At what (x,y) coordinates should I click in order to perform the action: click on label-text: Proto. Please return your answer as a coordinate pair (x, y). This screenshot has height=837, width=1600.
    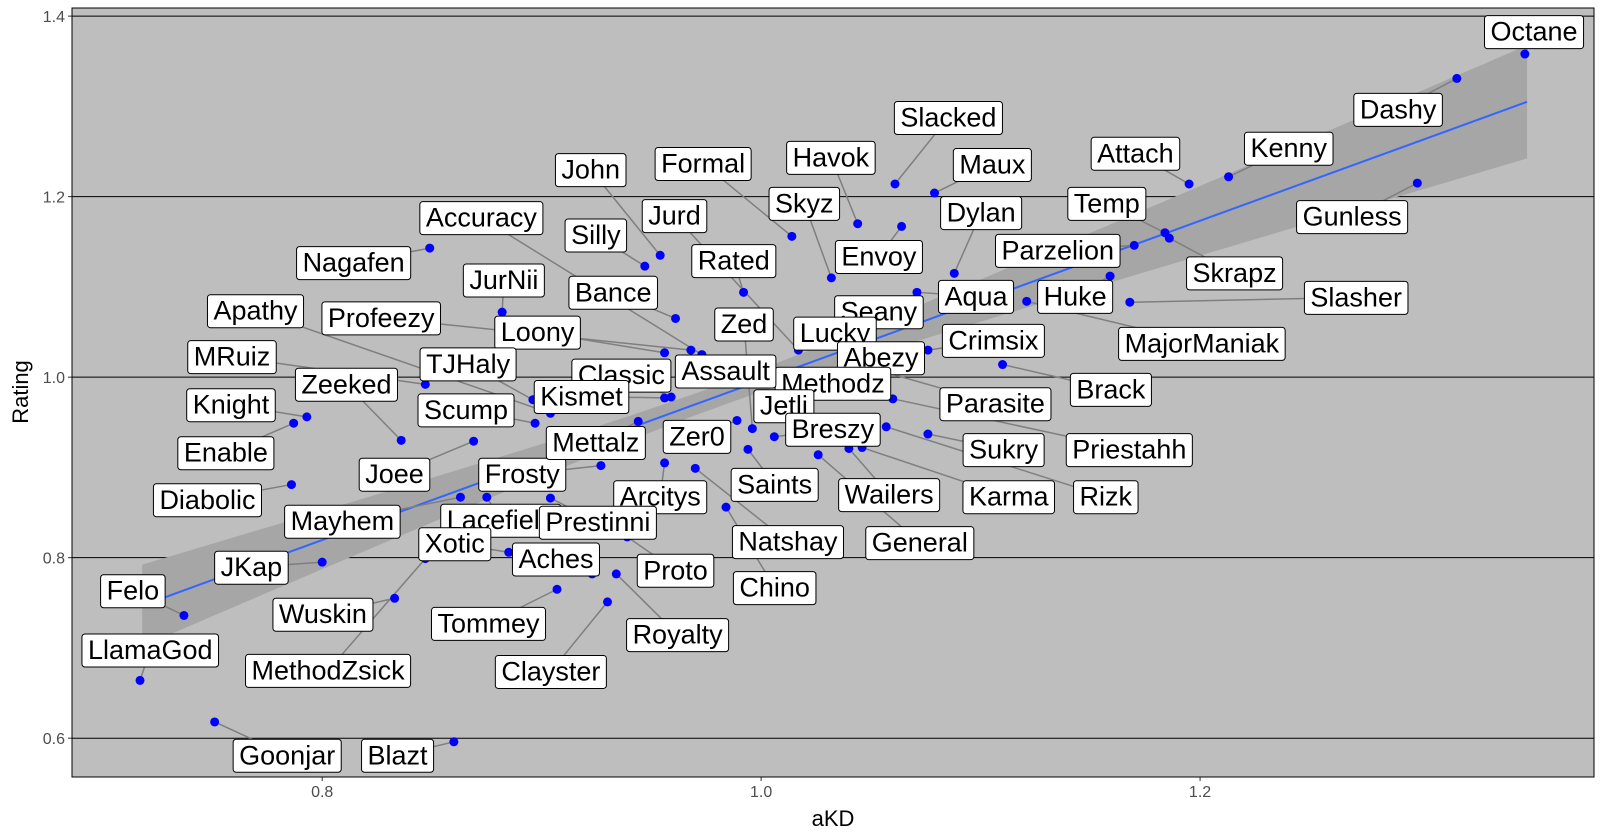
    Looking at the image, I should click on (675, 570).